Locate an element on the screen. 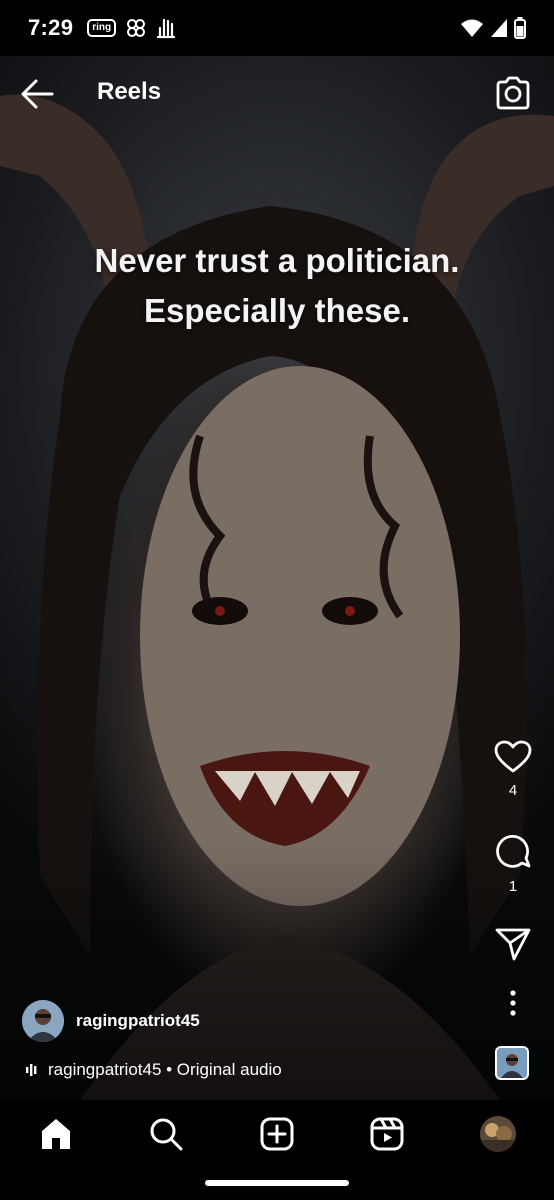  audio-thumbnail is located at coordinates (512, 1063).